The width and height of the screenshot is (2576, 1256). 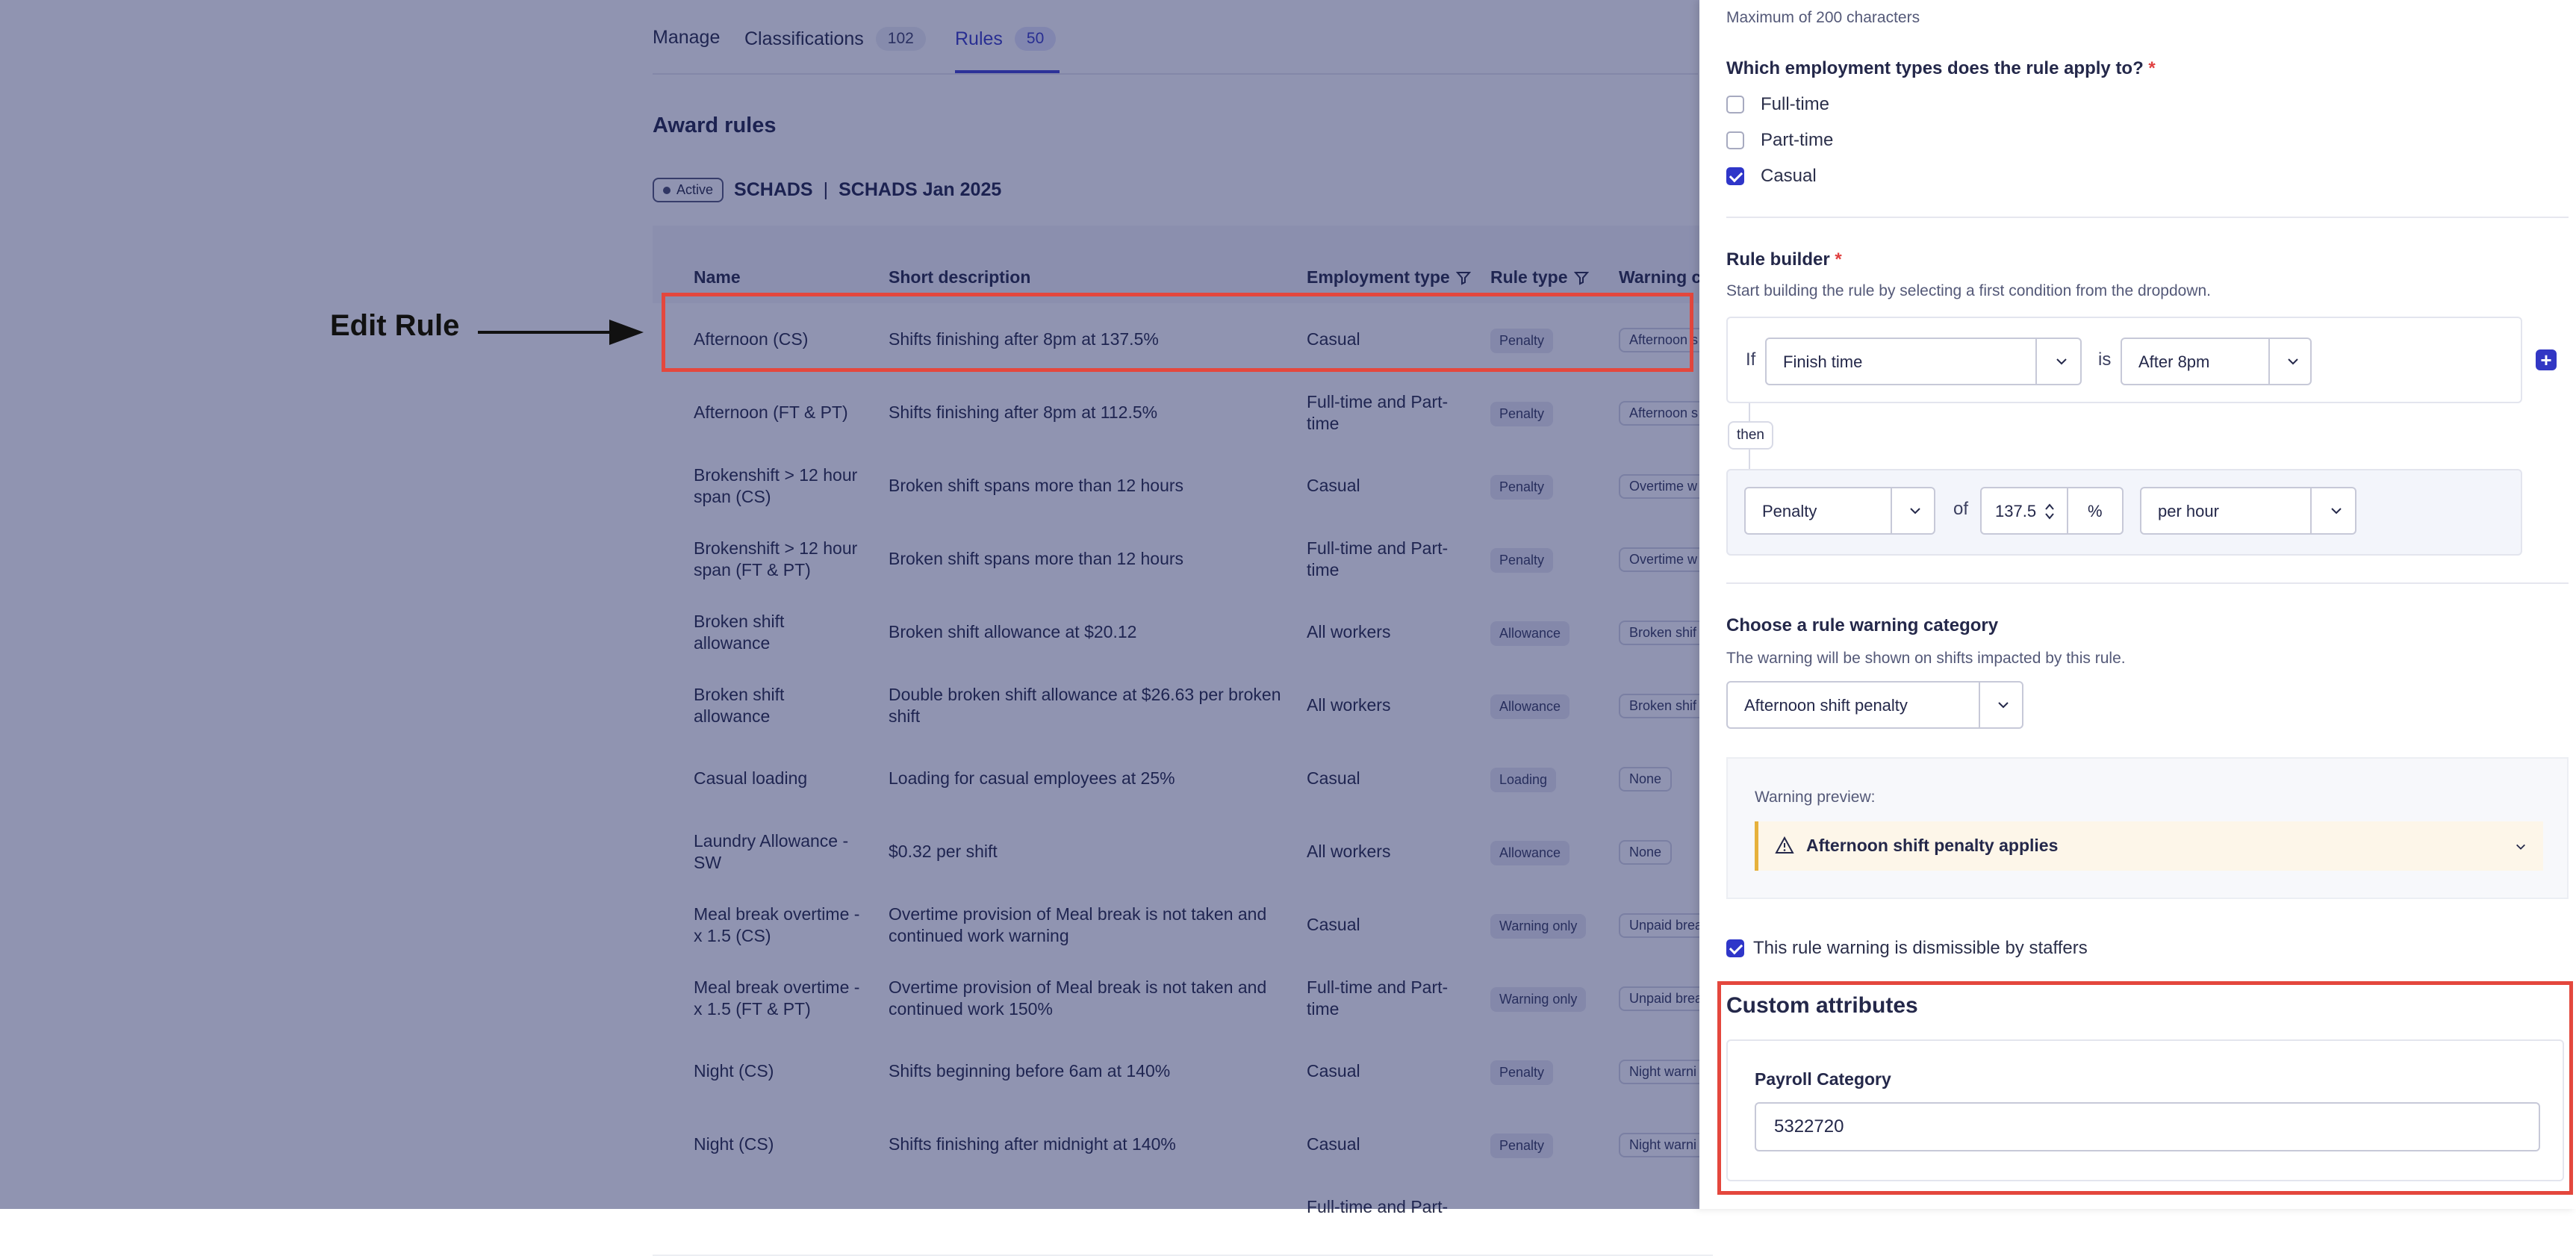 I want to click on condition-value-select: After 8pm, so click(x=2216, y=361).